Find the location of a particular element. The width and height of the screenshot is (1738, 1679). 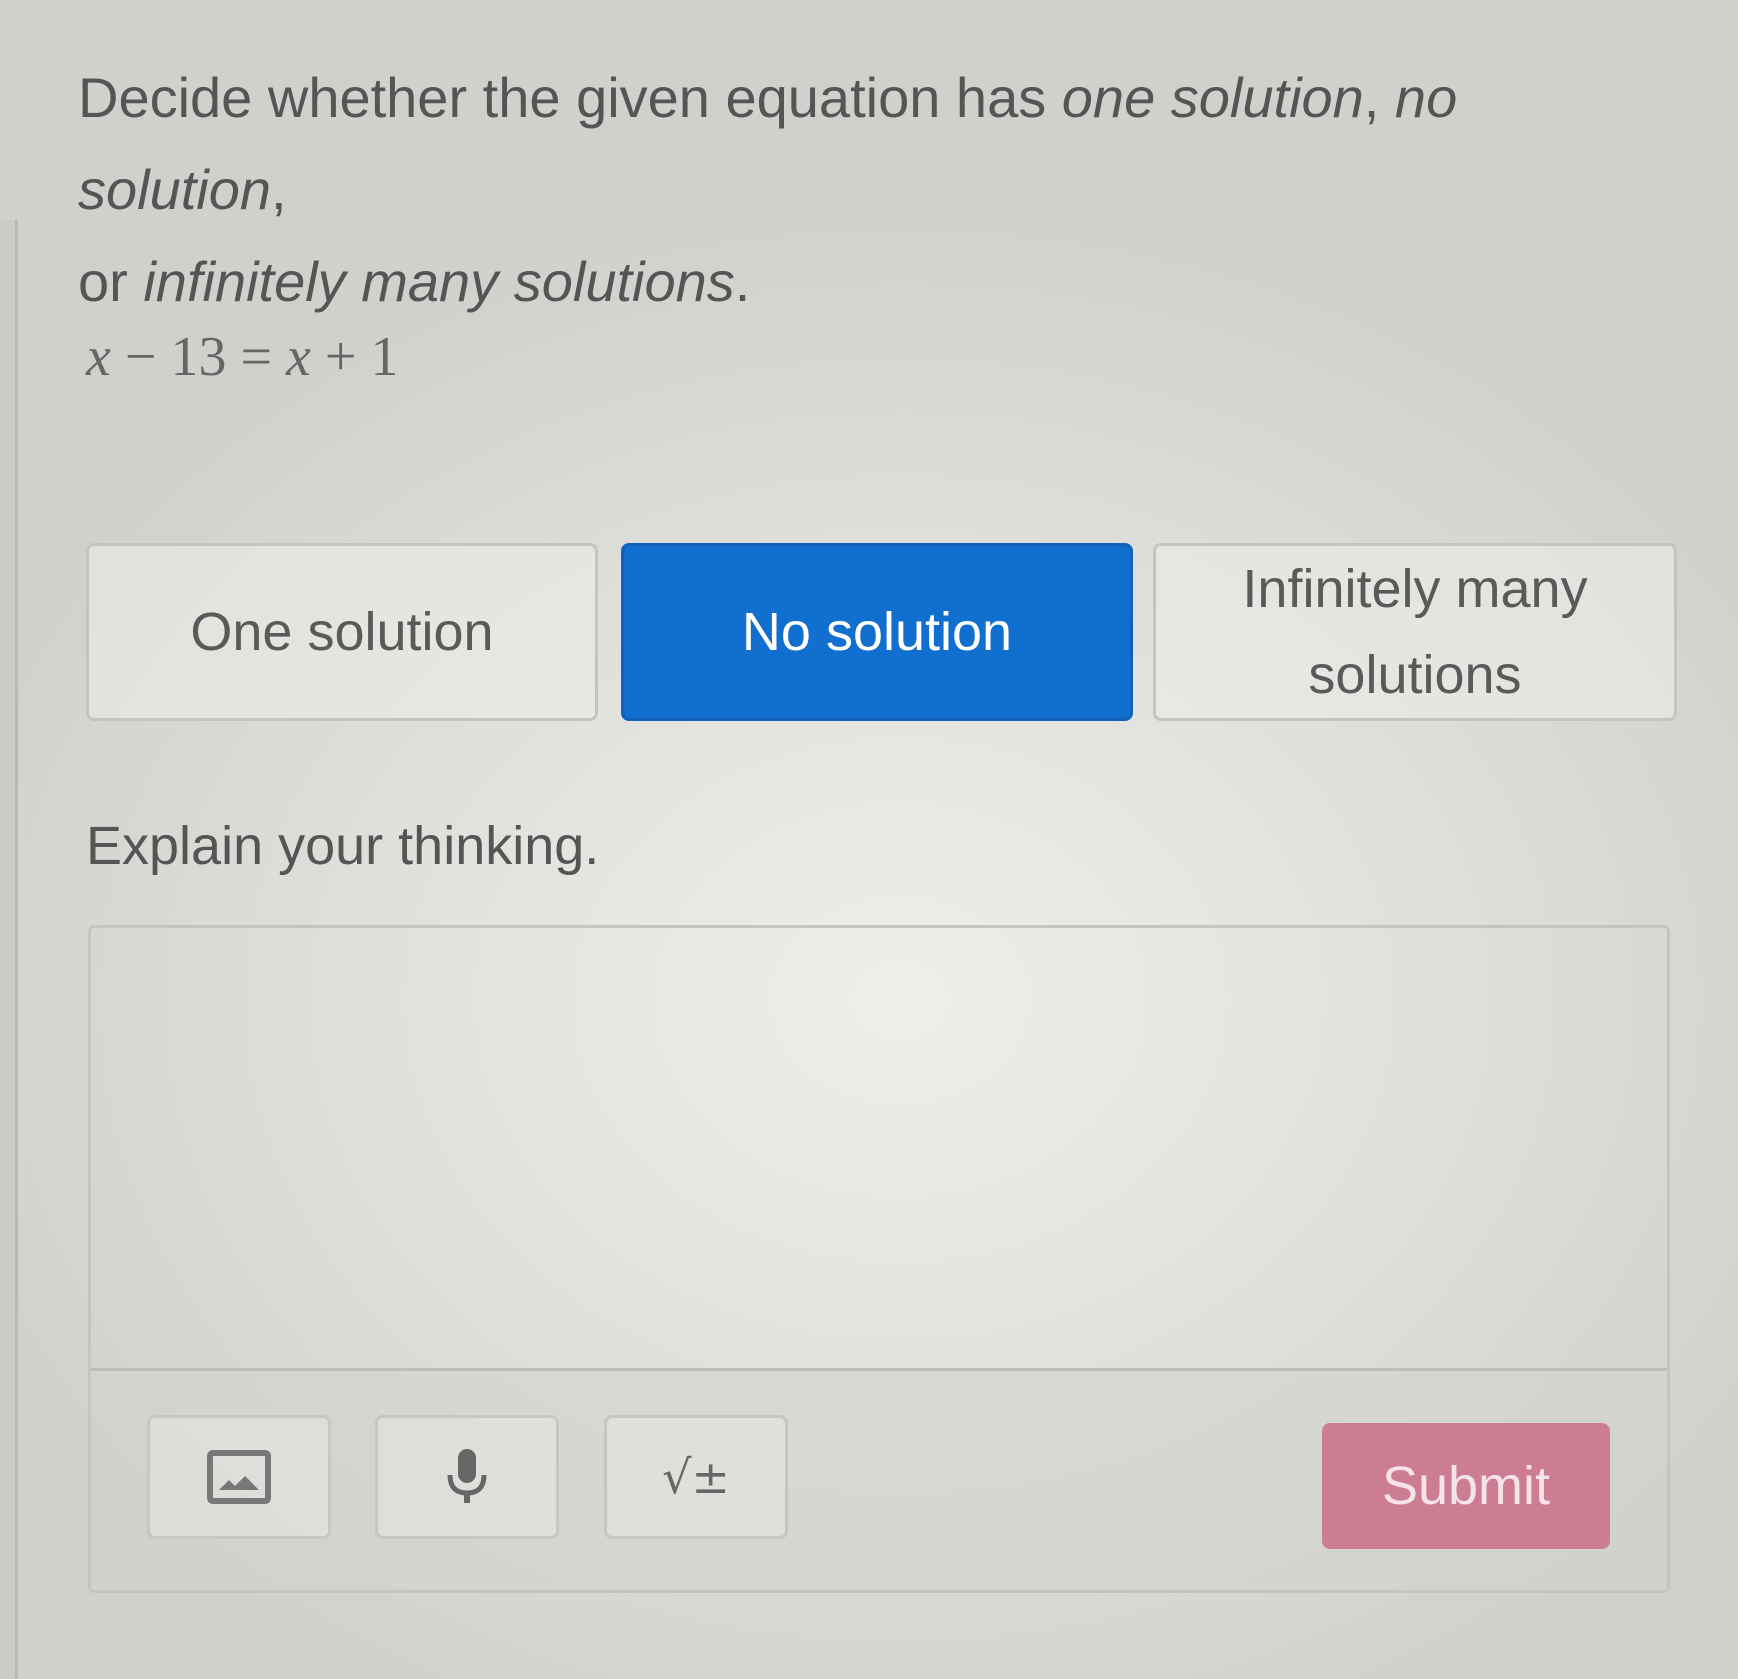

choice-label: Infinitely many solutions is located at coordinates (1414, 632).